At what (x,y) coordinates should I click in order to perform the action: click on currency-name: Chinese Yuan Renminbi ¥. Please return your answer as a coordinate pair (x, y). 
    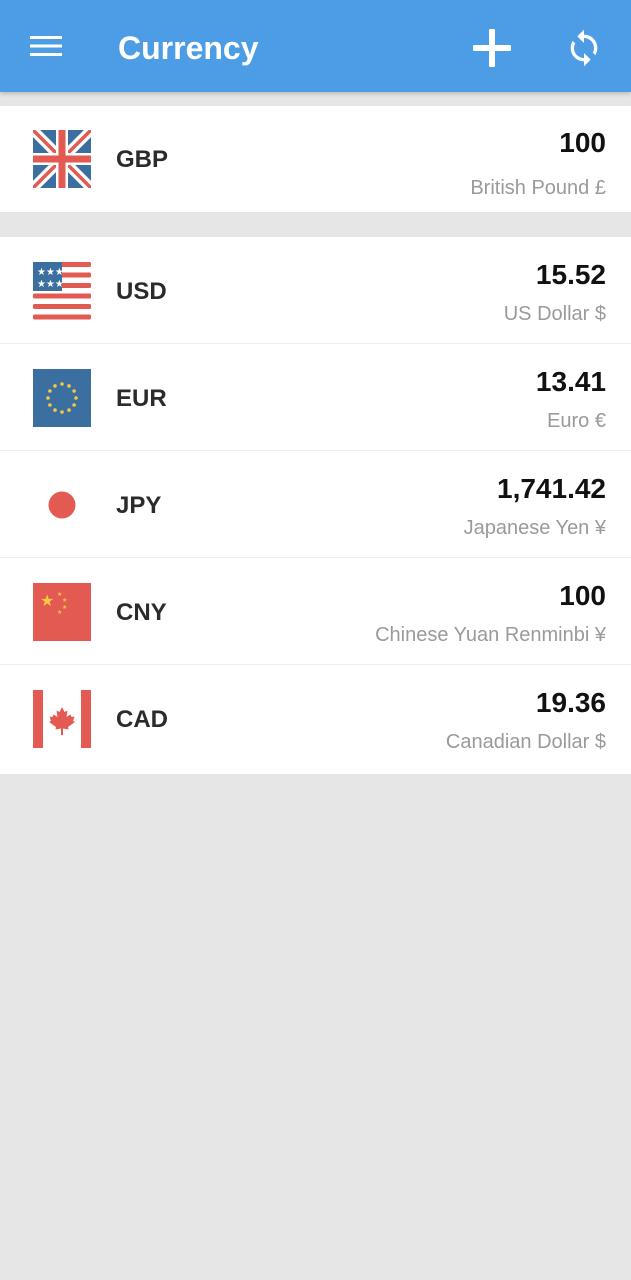
    Looking at the image, I should click on (490, 635).